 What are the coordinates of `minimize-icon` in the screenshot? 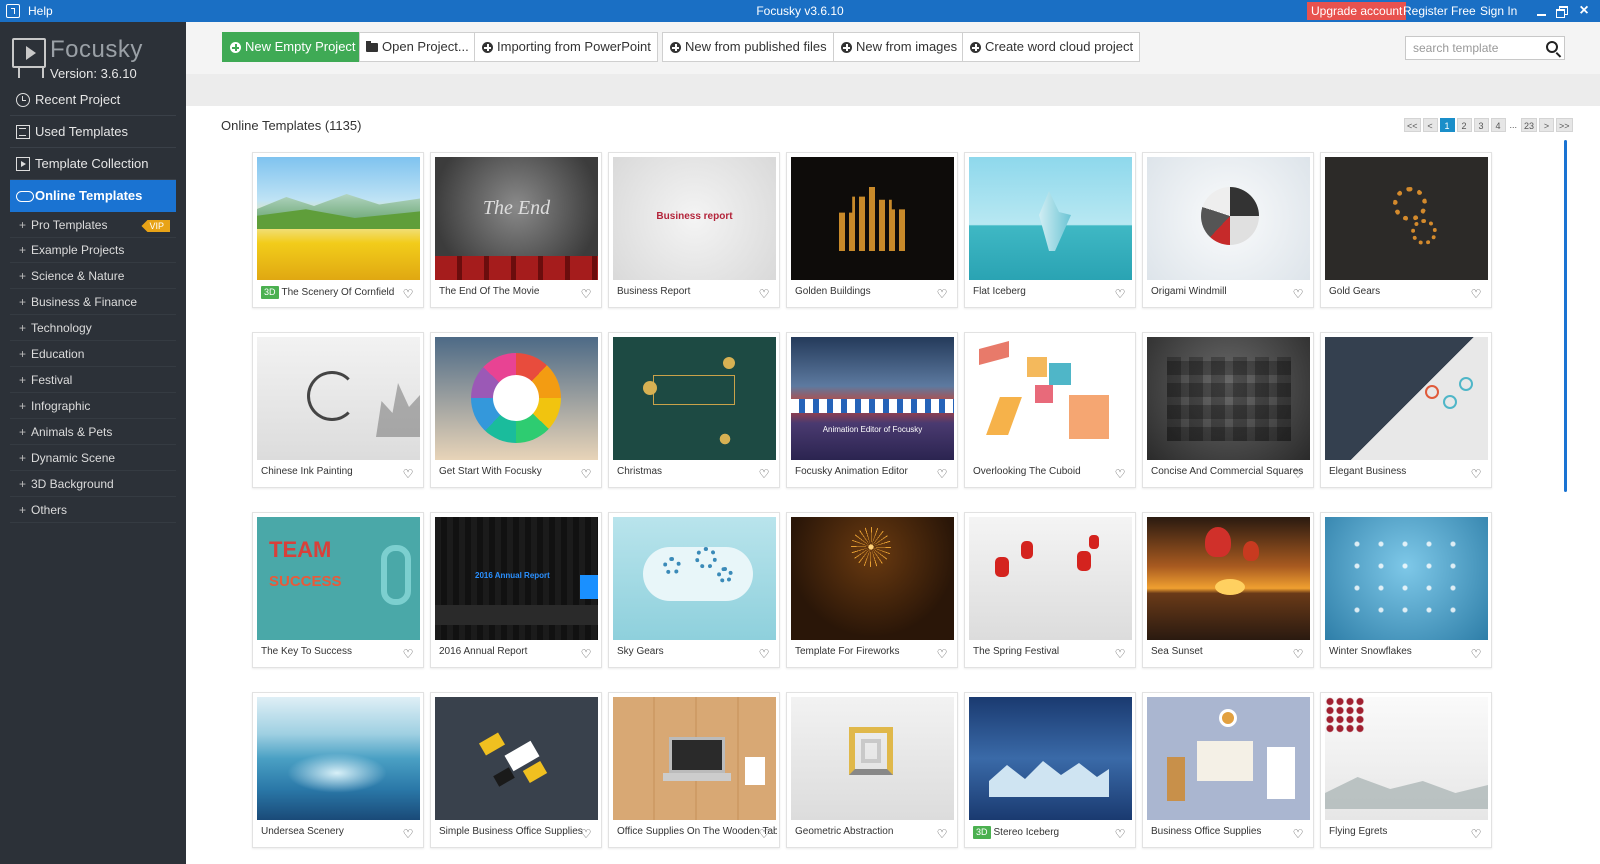 It's located at (1542, 11).